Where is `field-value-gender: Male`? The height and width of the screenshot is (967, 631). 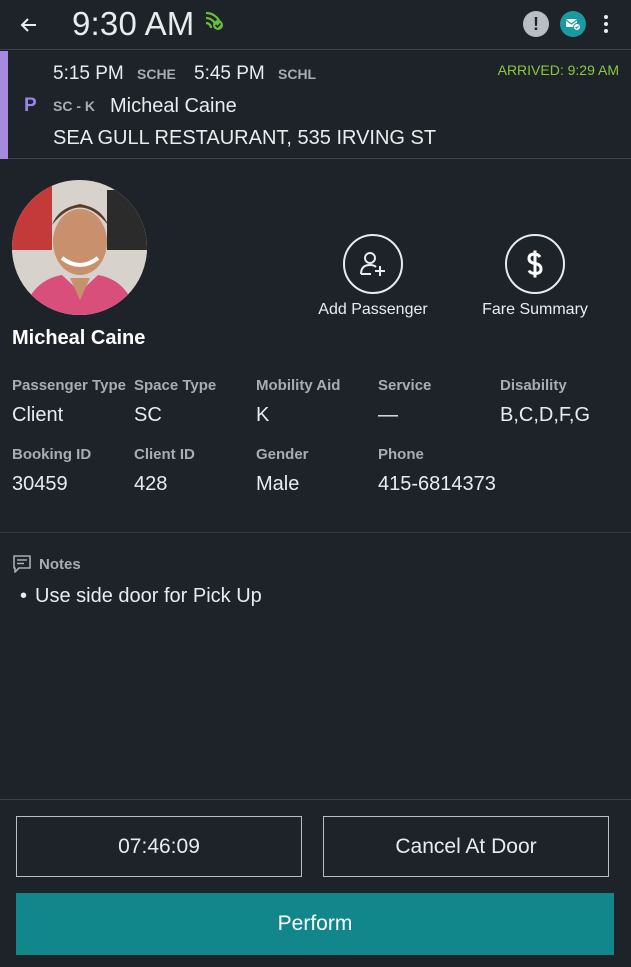 field-value-gender: Male is located at coordinates (278, 484).